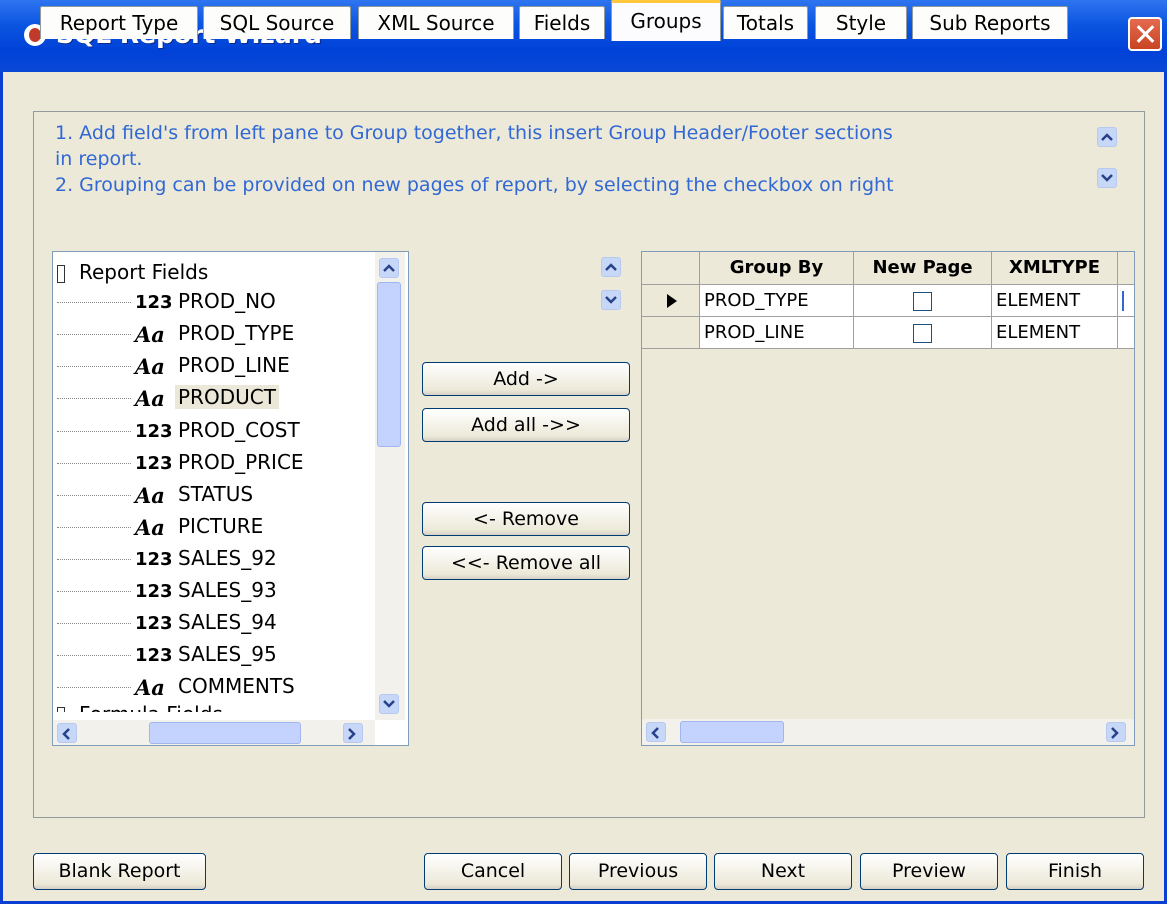  What do you see at coordinates (526, 519) in the screenshot?
I see `remove-button: <- Remove` at bounding box center [526, 519].